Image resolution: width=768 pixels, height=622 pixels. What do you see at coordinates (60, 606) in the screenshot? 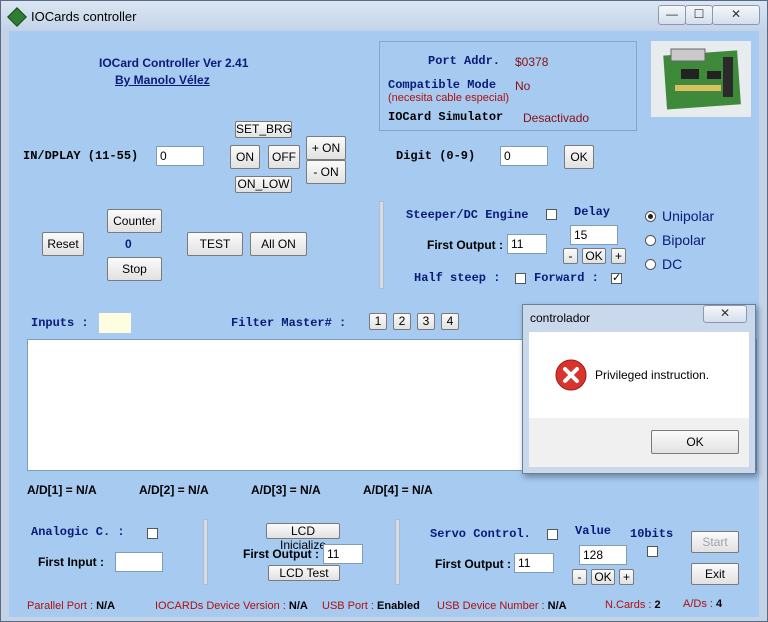
I see `parallel-label: Parallel Port :` at bounding box center [60, 606].